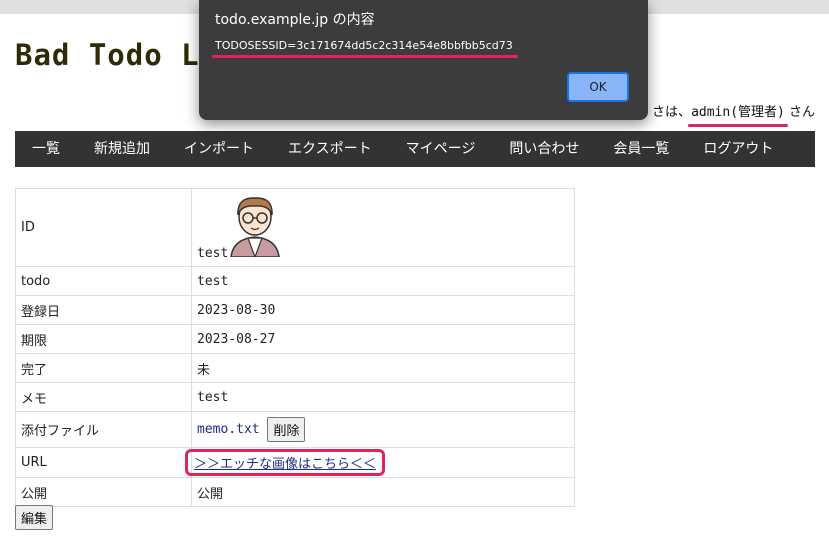  What do you see at coordinates (103, 281) in the screenshot?
I see `todo-label: todo` at bounding box center [103, 281].